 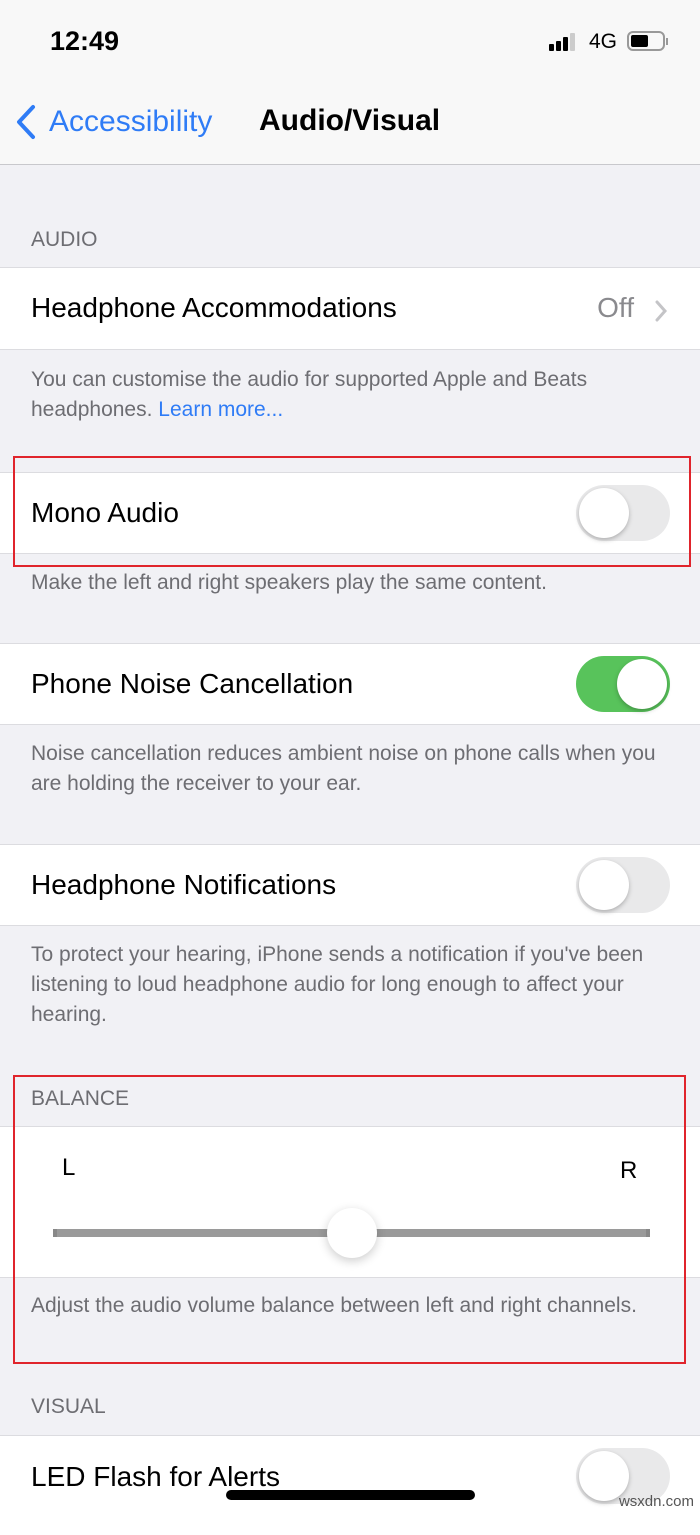 What do you see at coordinates (68, 1406) in the screenshot?
I see `section-header-visual: VISUAL` at bounding box center [68, 1406].